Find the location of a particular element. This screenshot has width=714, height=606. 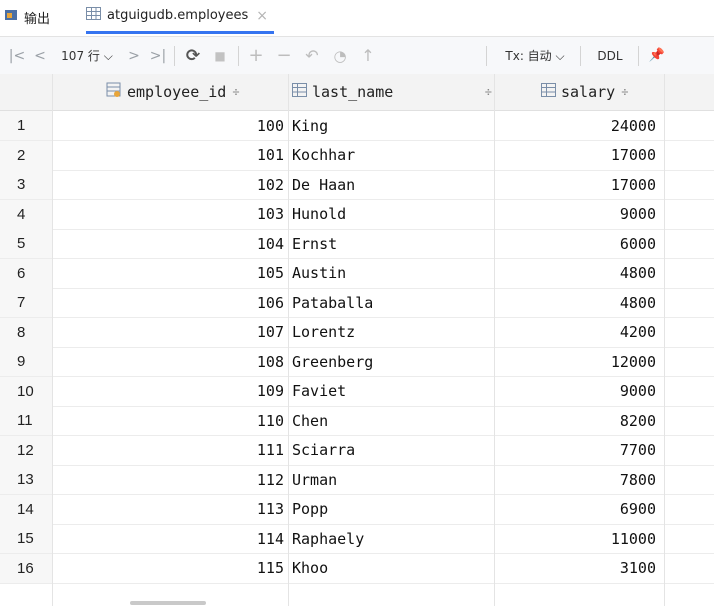

refresh-button: ⟳ is located at coordinates (193, 55).